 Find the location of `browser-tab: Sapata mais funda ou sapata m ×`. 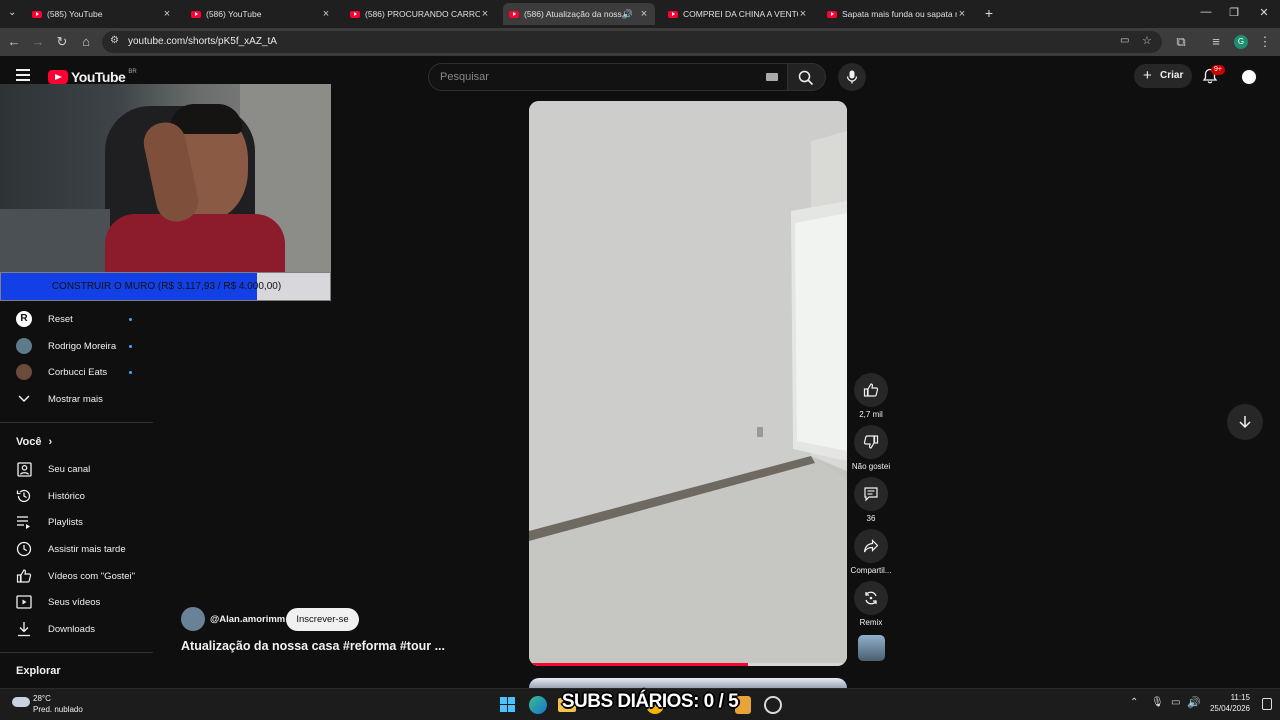

browser-tab: Sapata mais funda ou sapata m × is located at coordinates (897, 14).